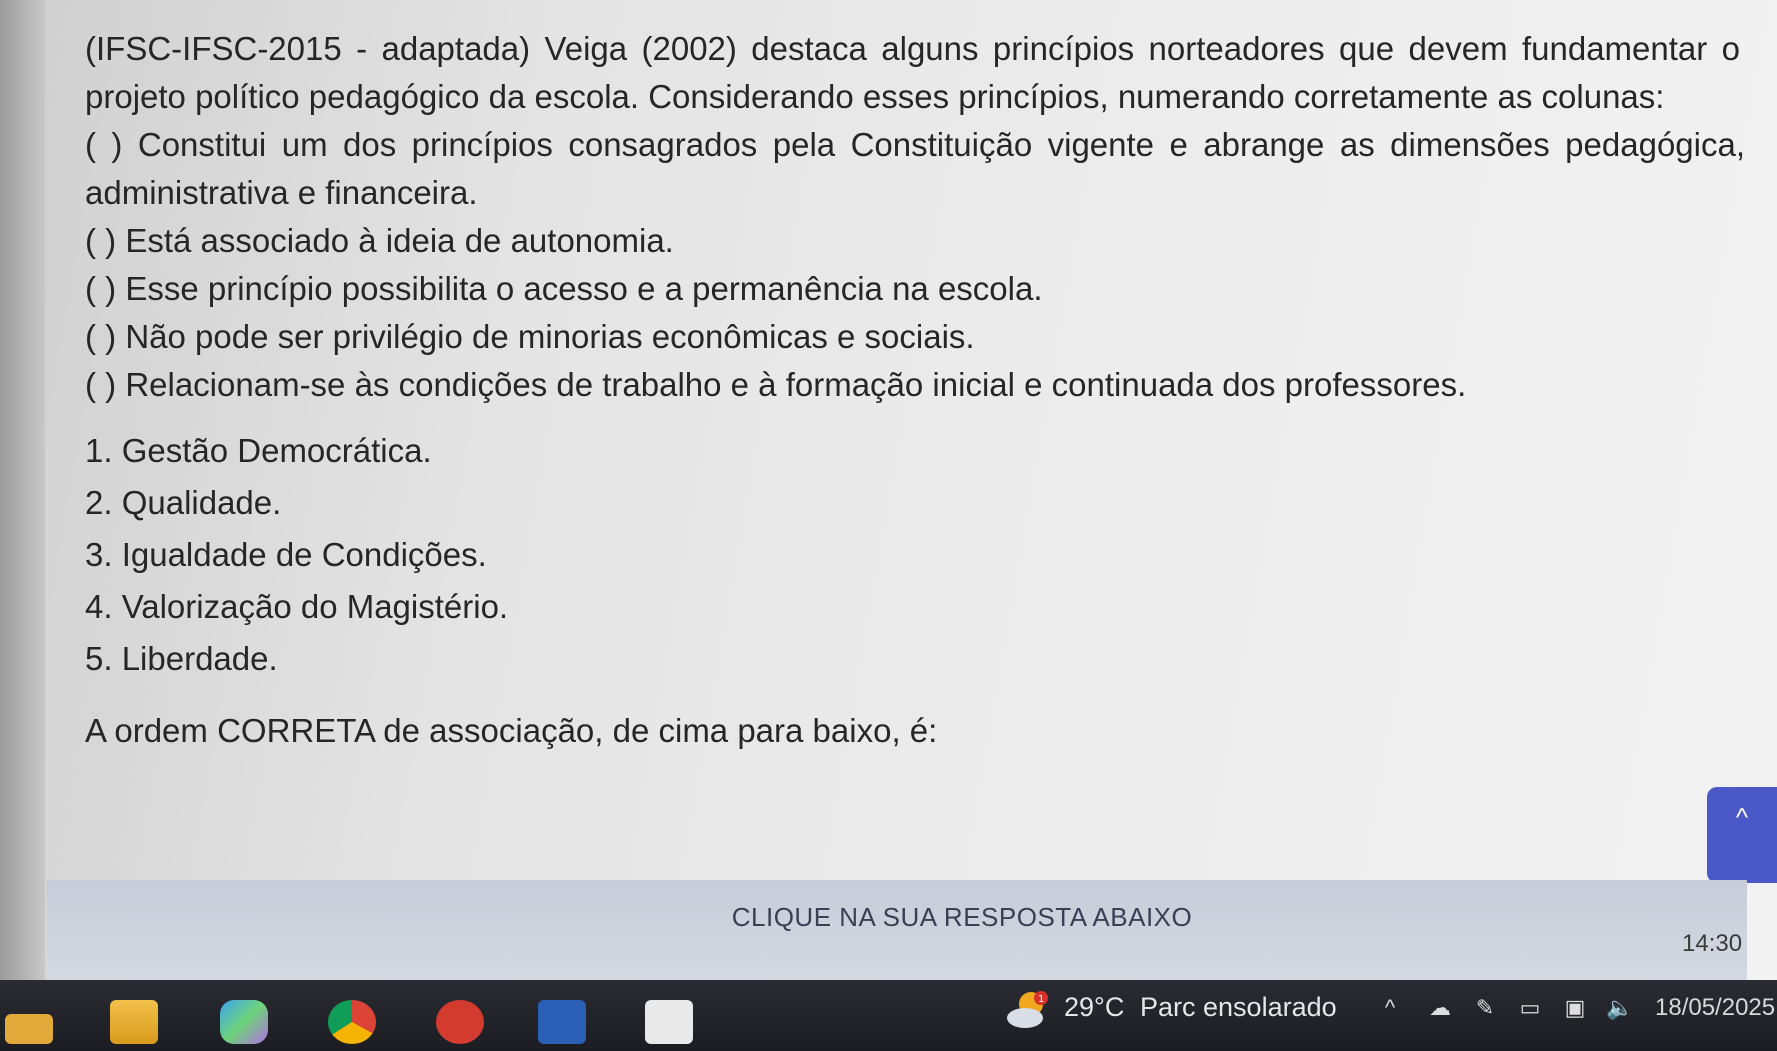  Describe the element at coordinates (1440, 1008) in the screenshot. I see `onedrive-icon: ☁` at that location.